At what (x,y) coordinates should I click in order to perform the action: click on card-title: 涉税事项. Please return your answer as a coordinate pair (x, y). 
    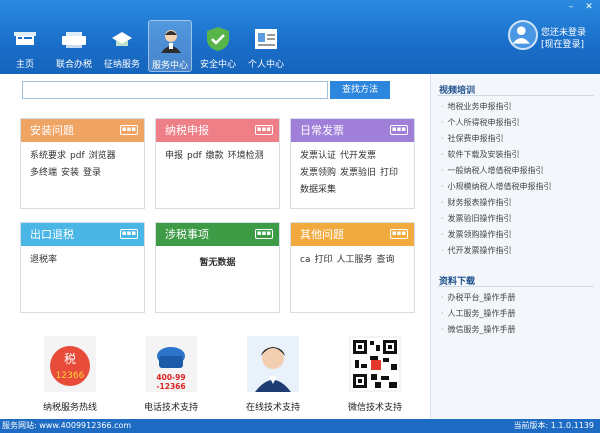
    Looking at the image, I should click on (187, 234).